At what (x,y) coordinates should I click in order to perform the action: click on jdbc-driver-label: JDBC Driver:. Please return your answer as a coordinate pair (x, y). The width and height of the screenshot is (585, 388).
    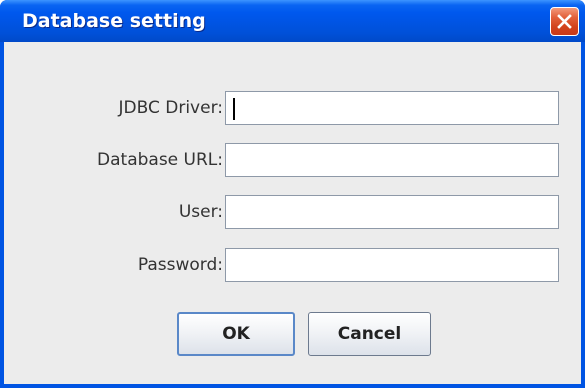
    Looking at the image, I should click on (170, 108).